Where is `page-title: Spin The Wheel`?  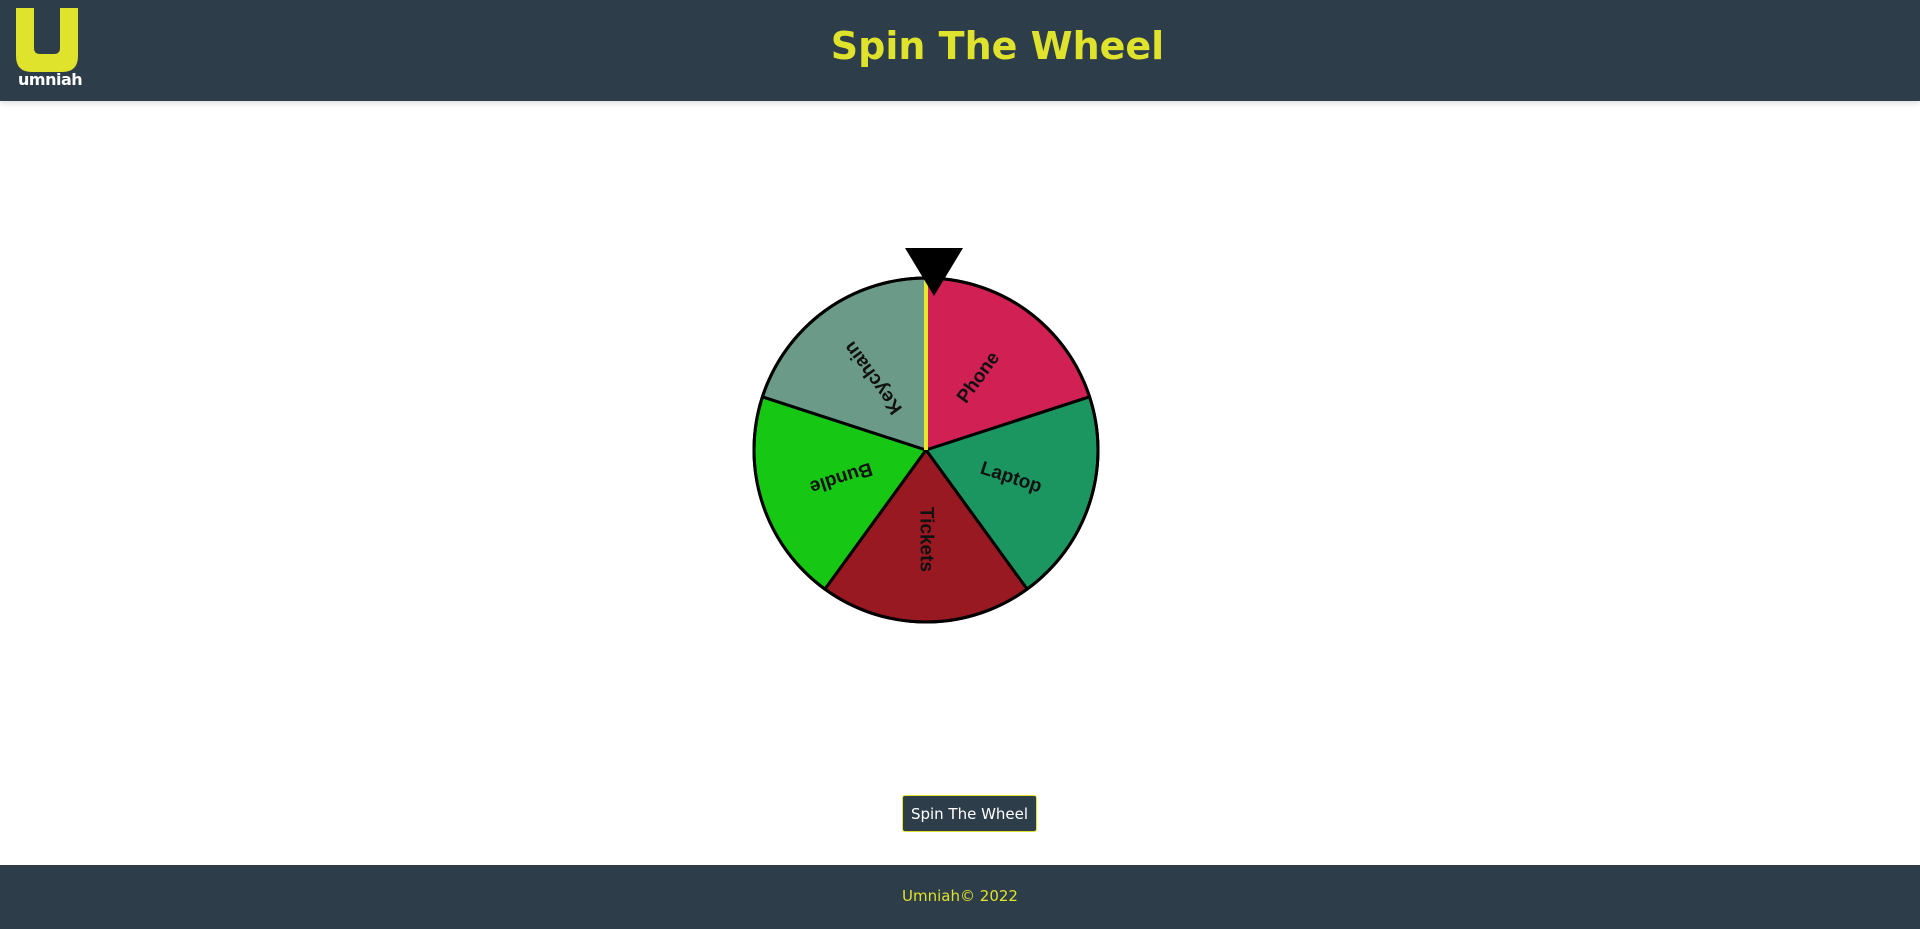
page-title: Spin The Wheel is located at coordinates (997, 46).